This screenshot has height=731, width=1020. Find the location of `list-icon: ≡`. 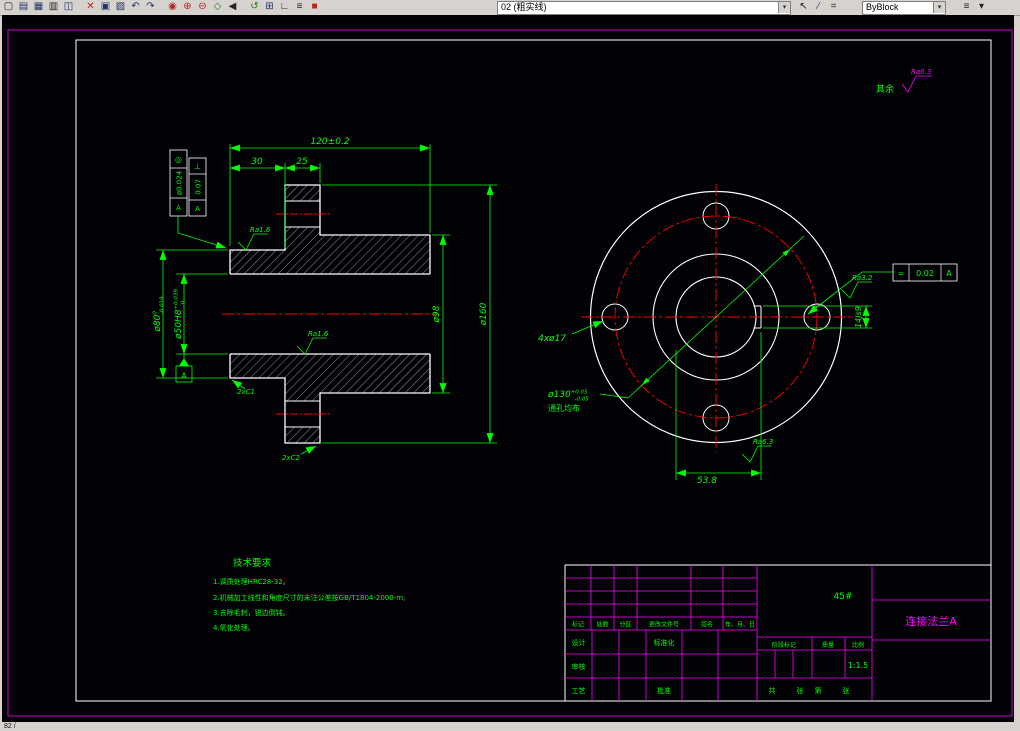

list-icon: ≡ is located at coordinates (966, 7).